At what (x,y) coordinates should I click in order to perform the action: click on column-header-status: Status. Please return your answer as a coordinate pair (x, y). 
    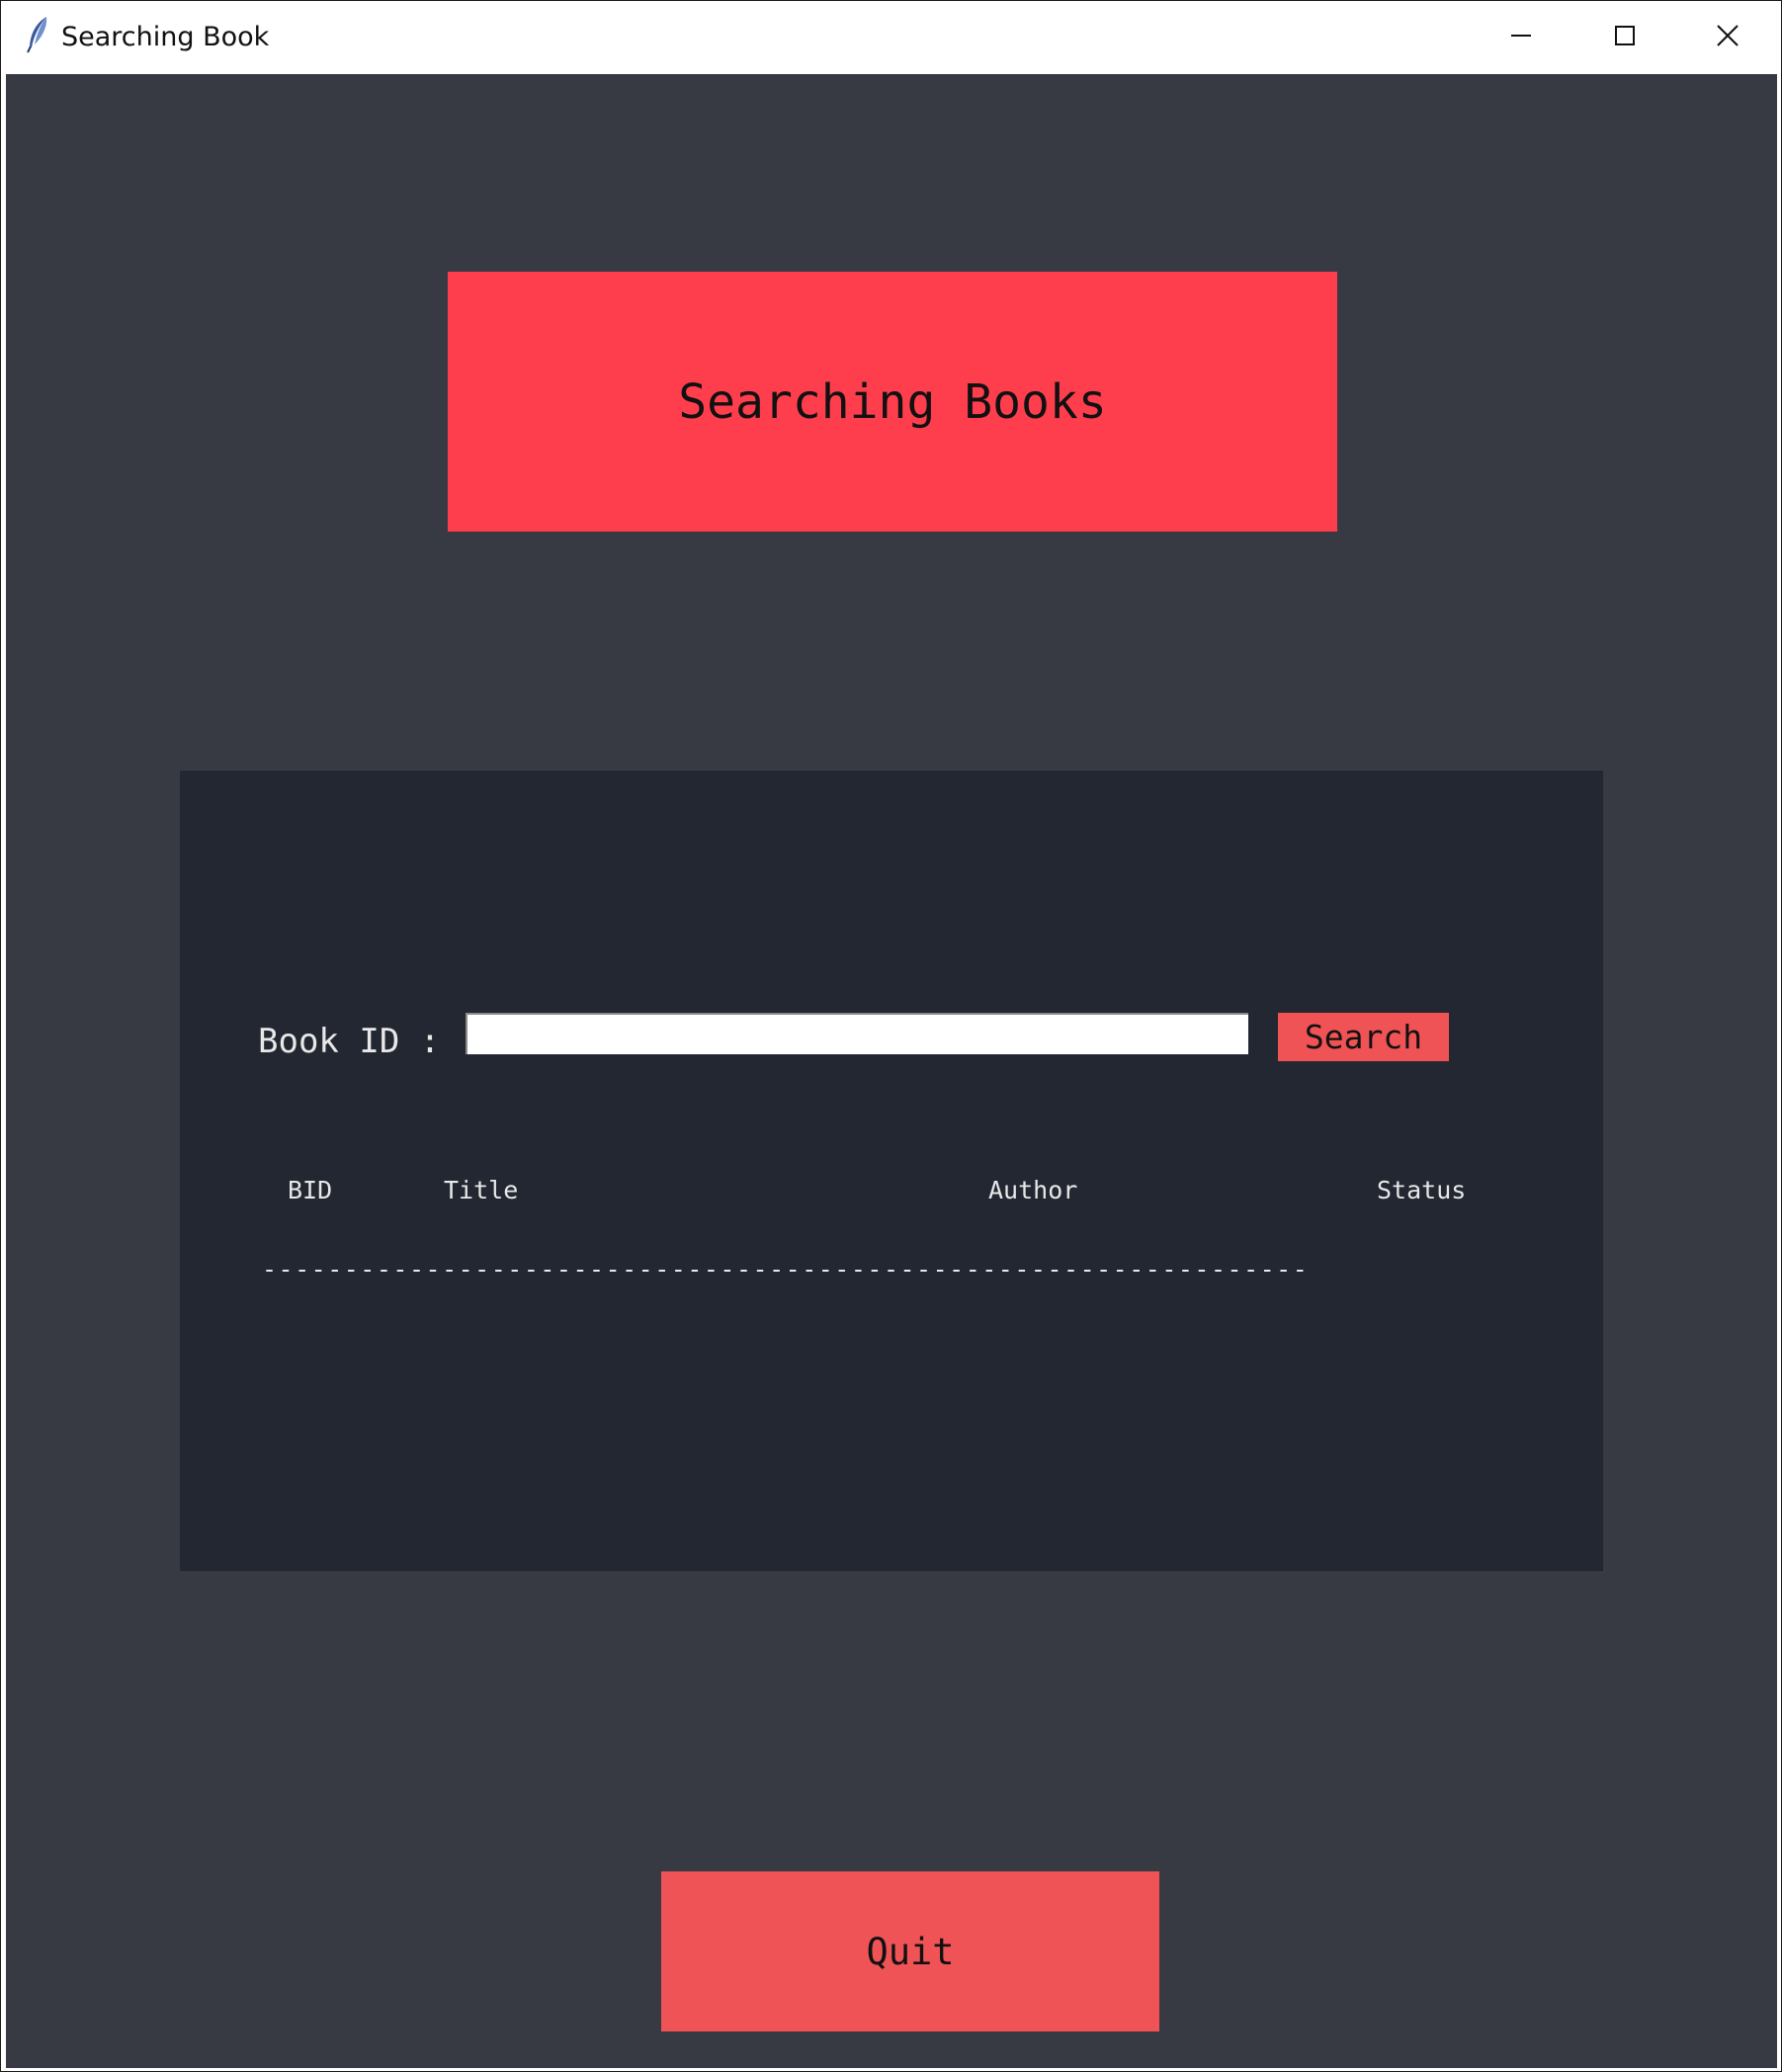
    Looking at the image, I should click on (1422, 1190).